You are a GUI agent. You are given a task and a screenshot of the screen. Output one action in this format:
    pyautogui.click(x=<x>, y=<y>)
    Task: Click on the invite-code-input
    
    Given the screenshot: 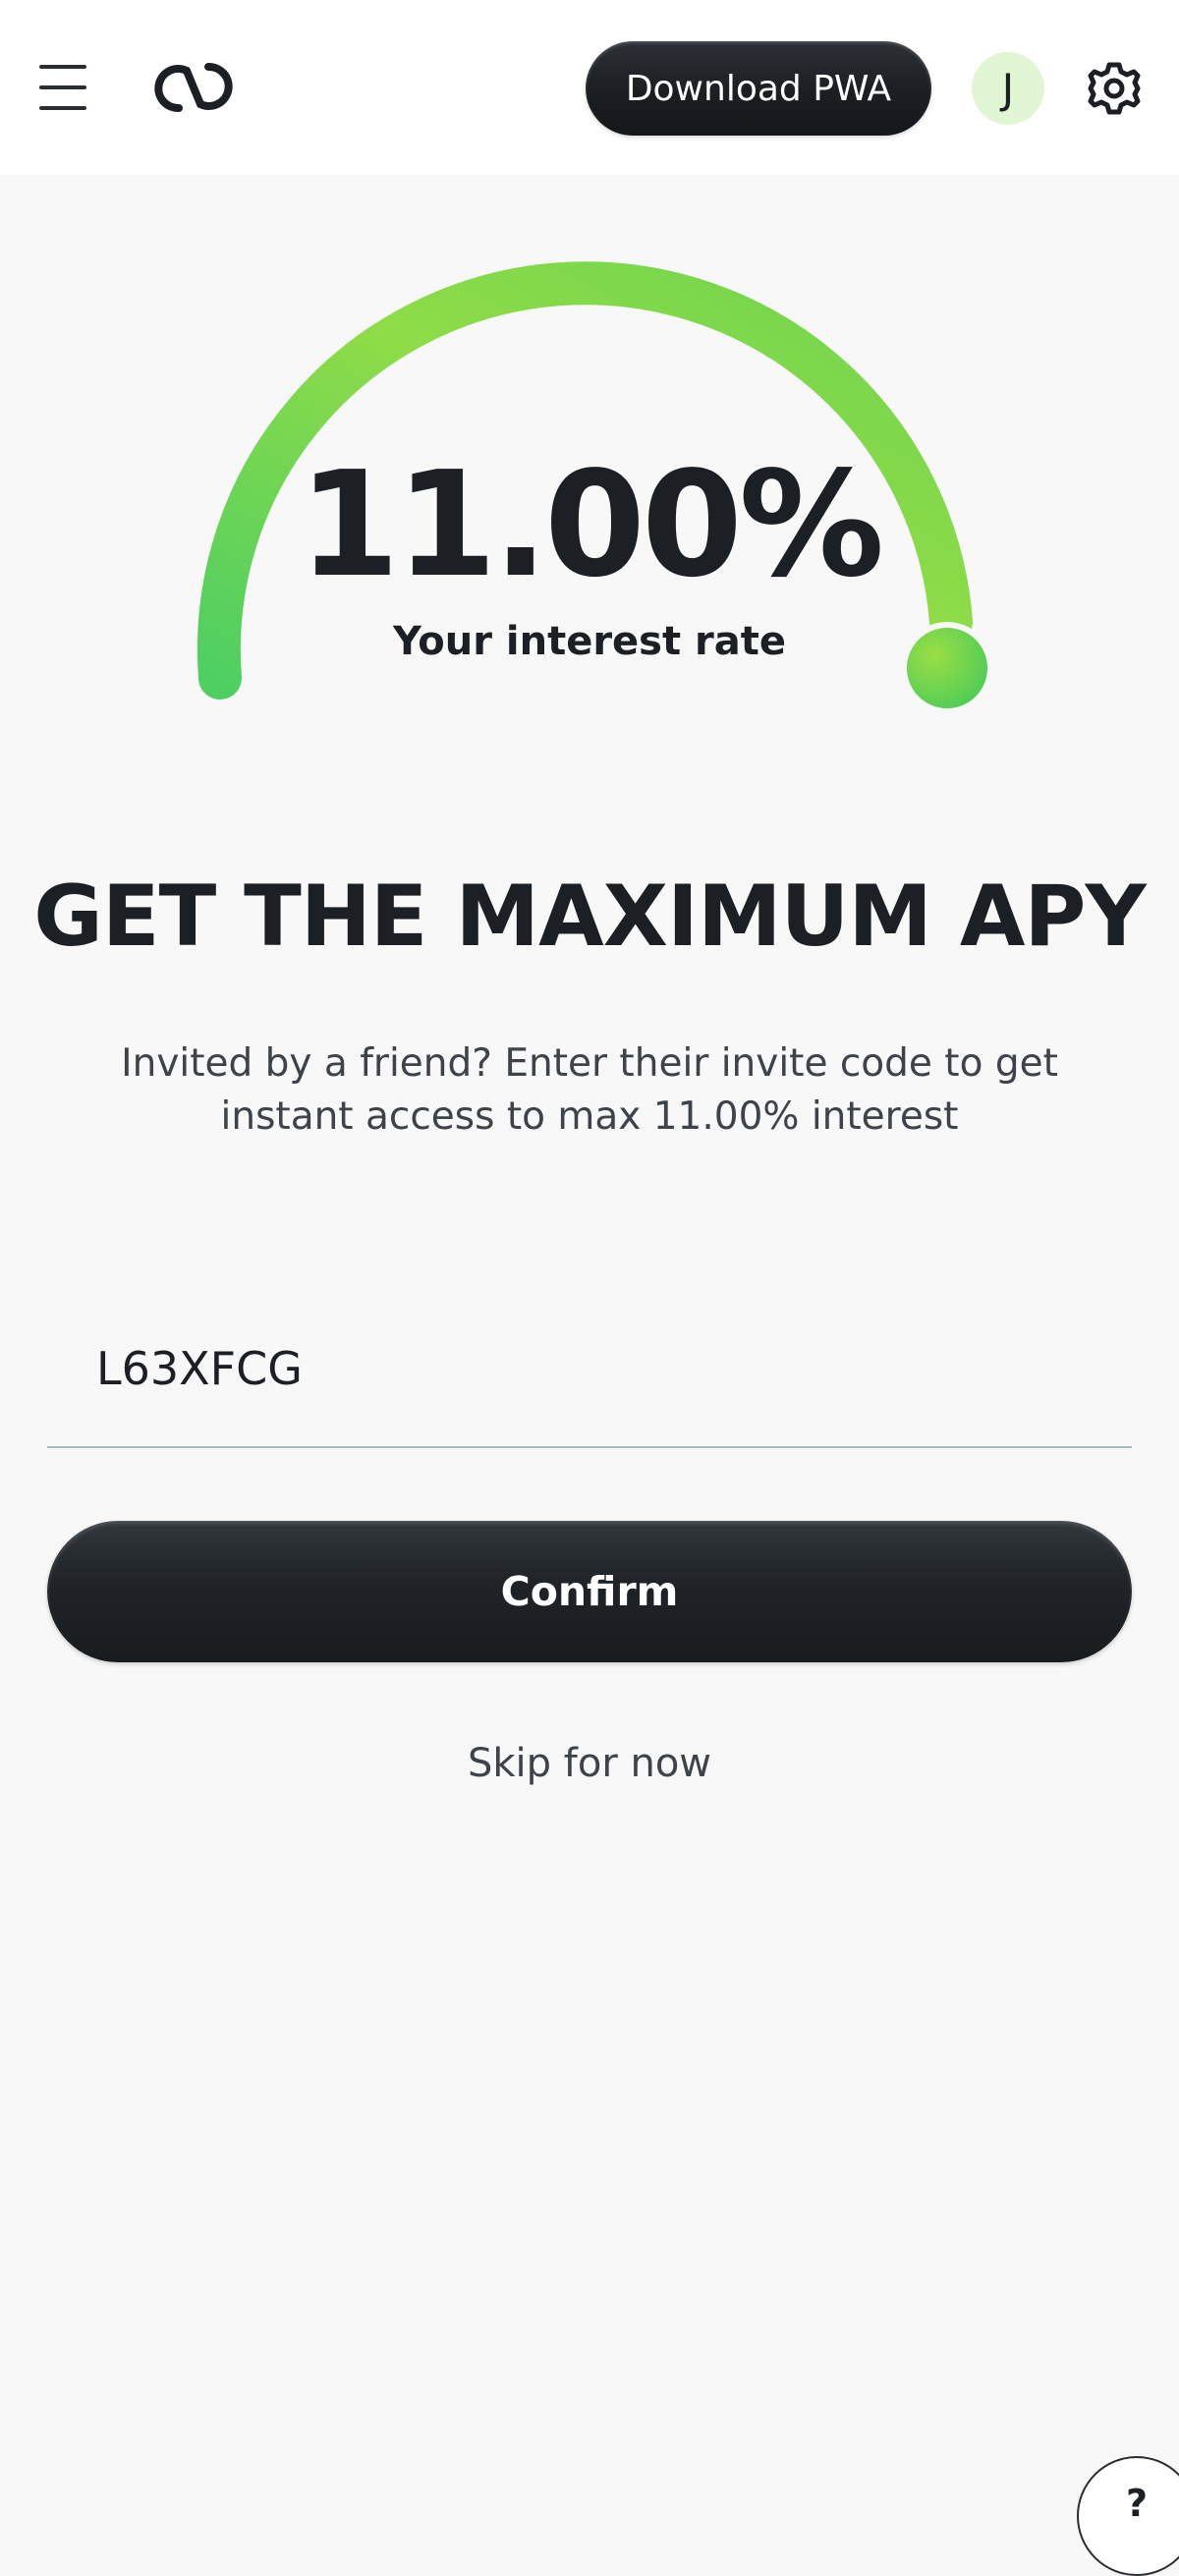 What is the action you would take?
    pyautogui.click(x=589, y=1376)
    